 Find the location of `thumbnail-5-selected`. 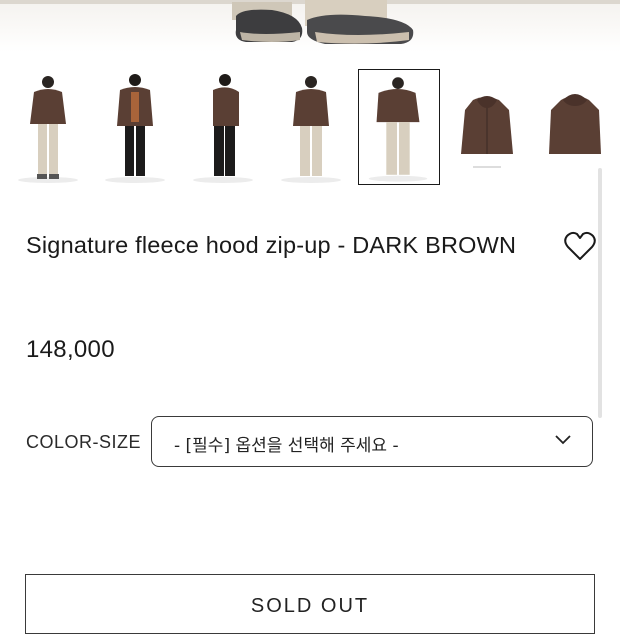

thumbnail-5-selected is located at coordinates (399, 127).